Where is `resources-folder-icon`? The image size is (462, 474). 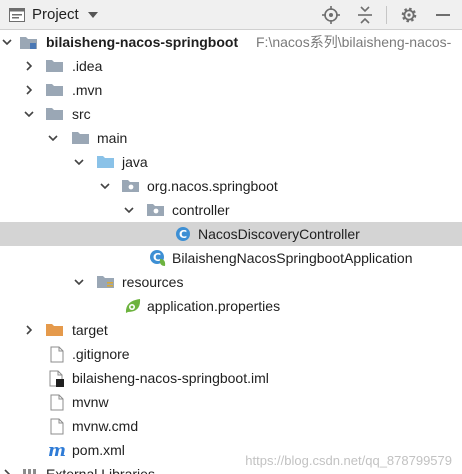 resources-folder-icon is located at coordinates (106, 282).